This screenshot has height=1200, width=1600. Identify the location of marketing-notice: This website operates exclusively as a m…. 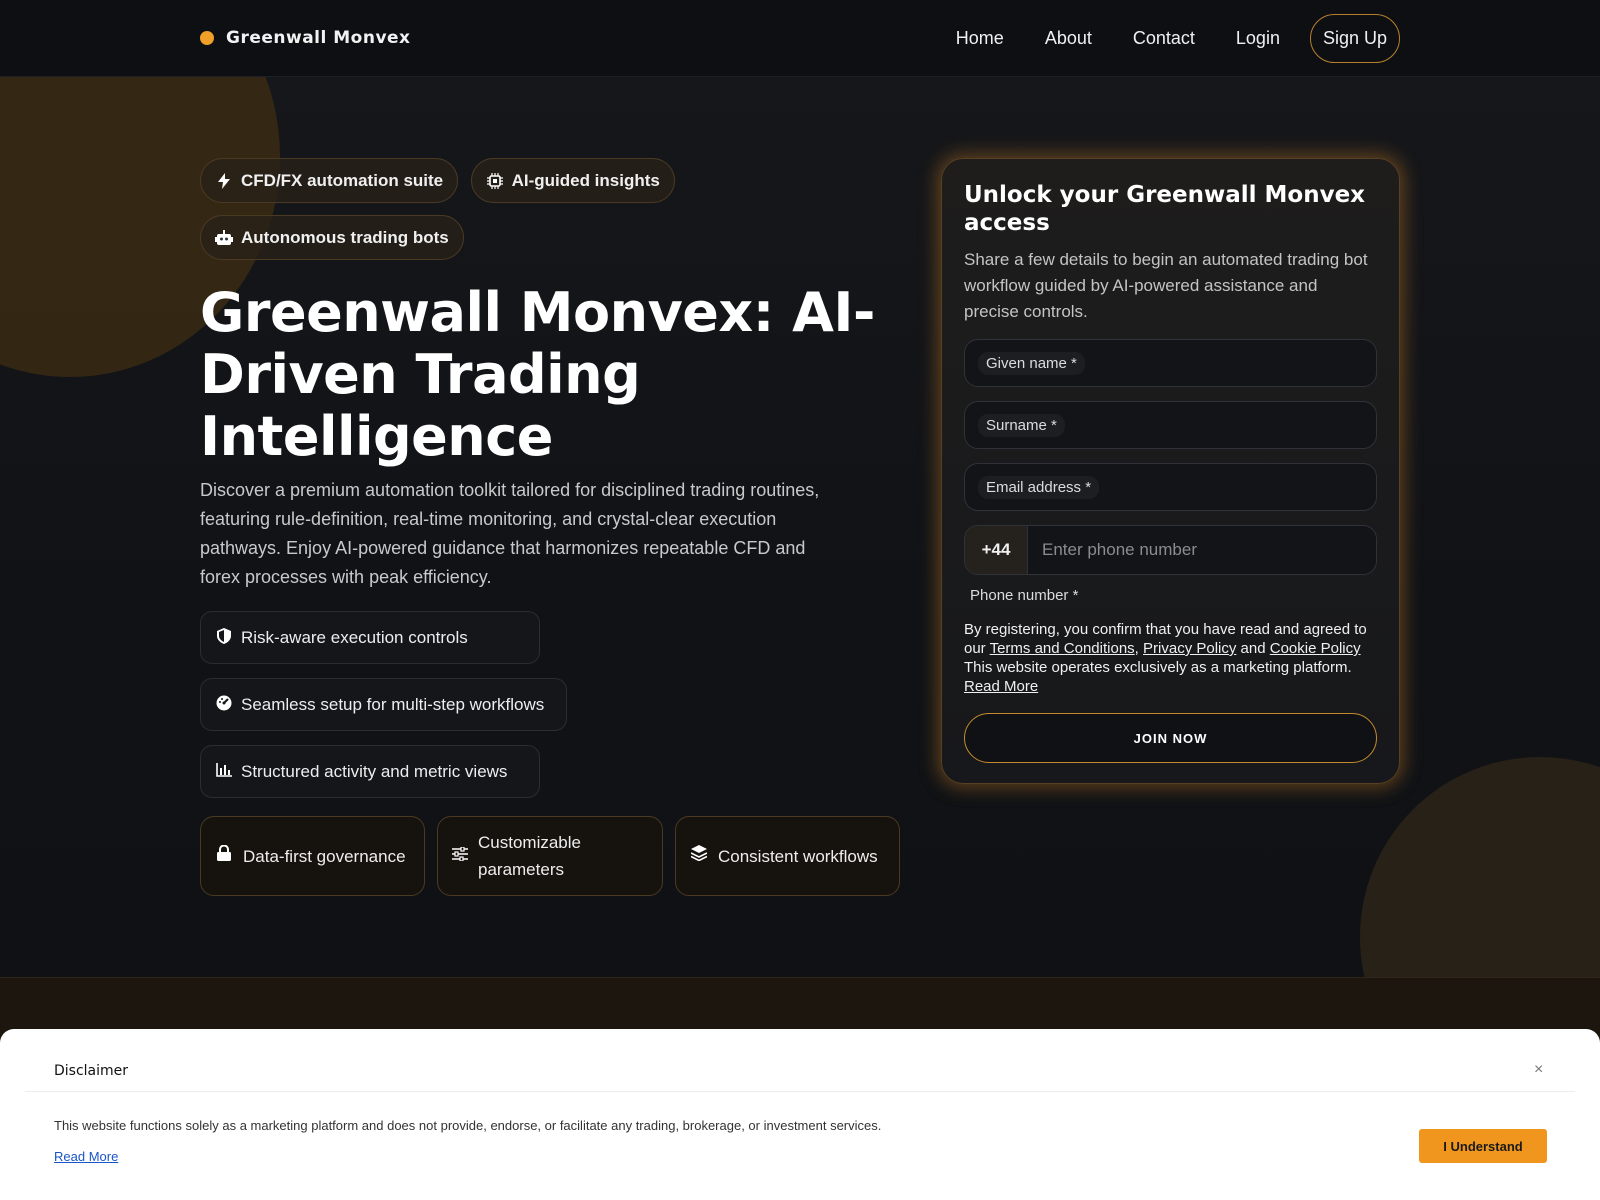
(1158, 667).